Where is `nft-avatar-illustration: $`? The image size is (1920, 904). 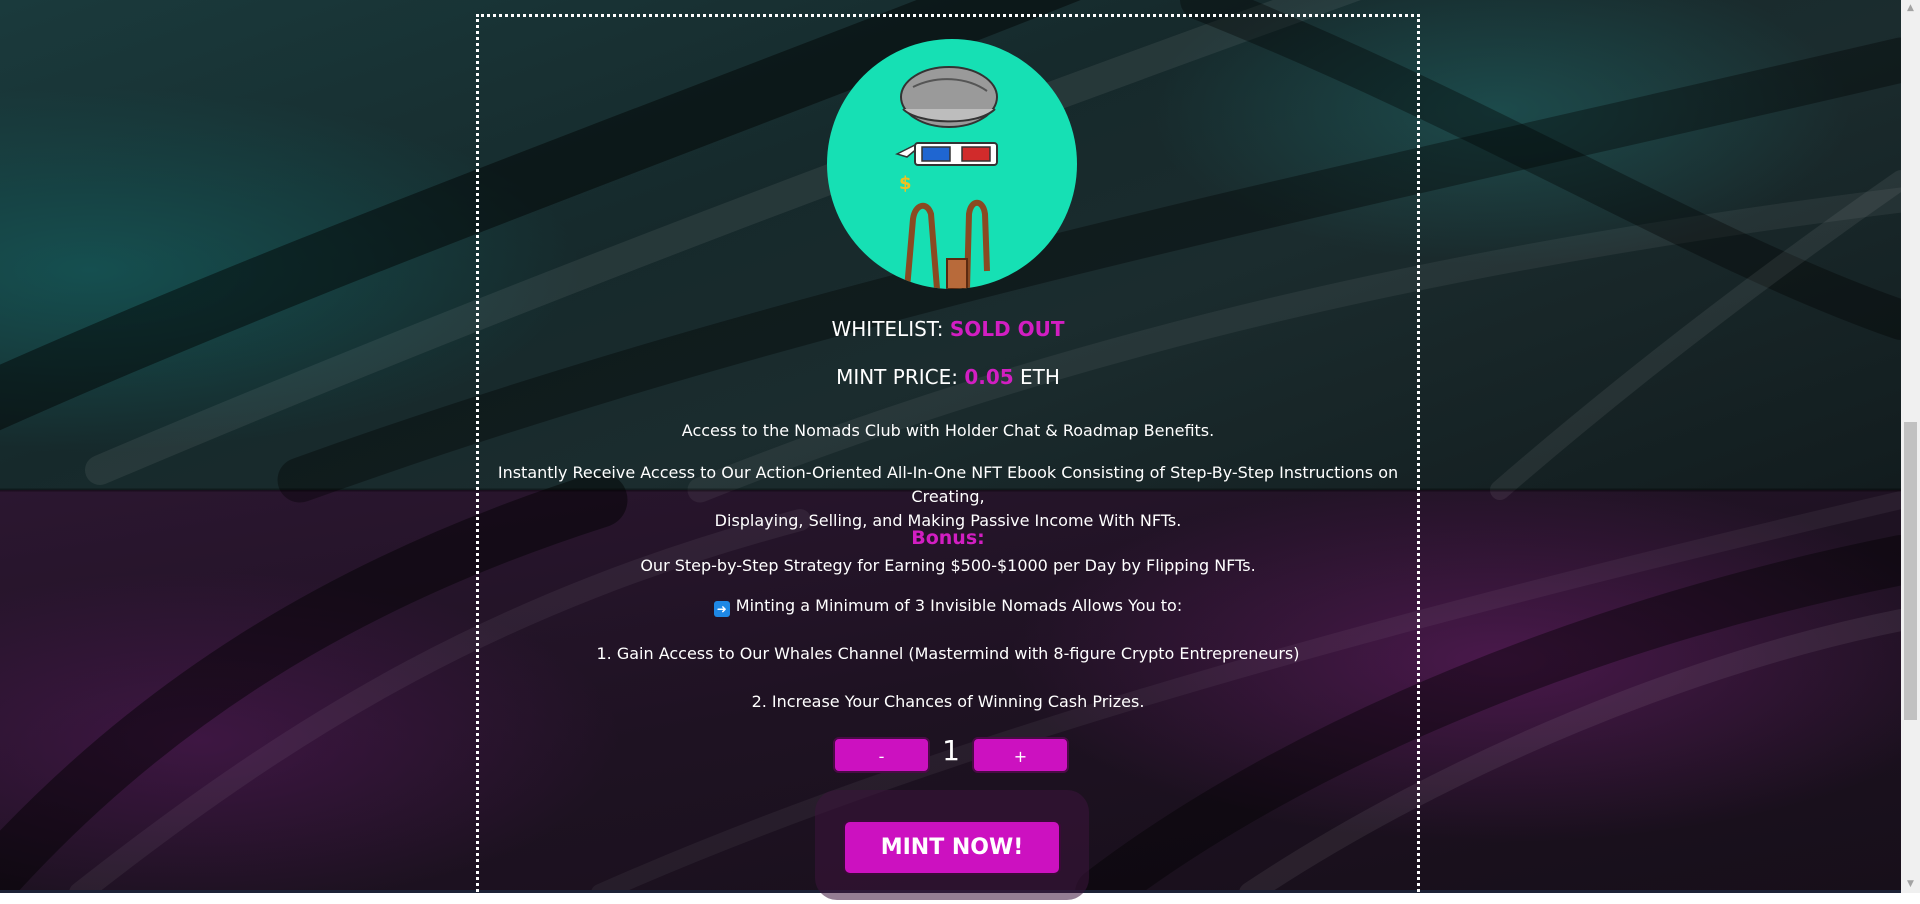 nft-avatar-illustration: $ is located at coordinates (952, 164).